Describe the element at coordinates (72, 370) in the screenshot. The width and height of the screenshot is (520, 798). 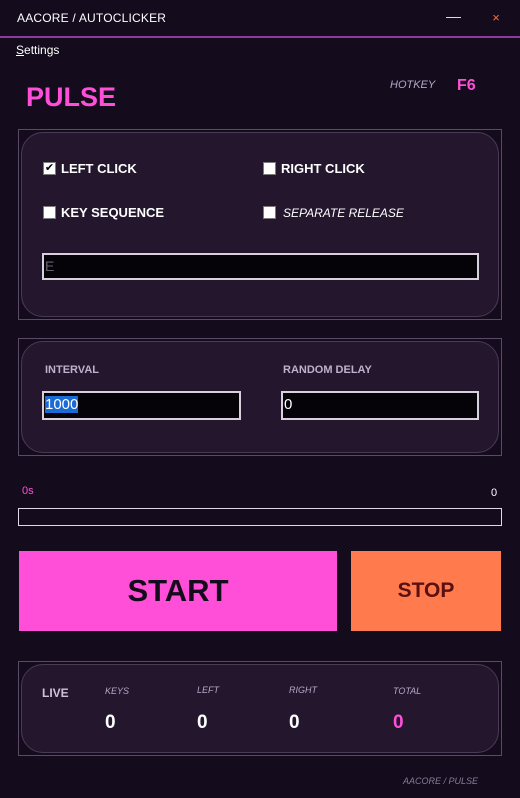
I see `interval-label: INTERVAL` at that location.